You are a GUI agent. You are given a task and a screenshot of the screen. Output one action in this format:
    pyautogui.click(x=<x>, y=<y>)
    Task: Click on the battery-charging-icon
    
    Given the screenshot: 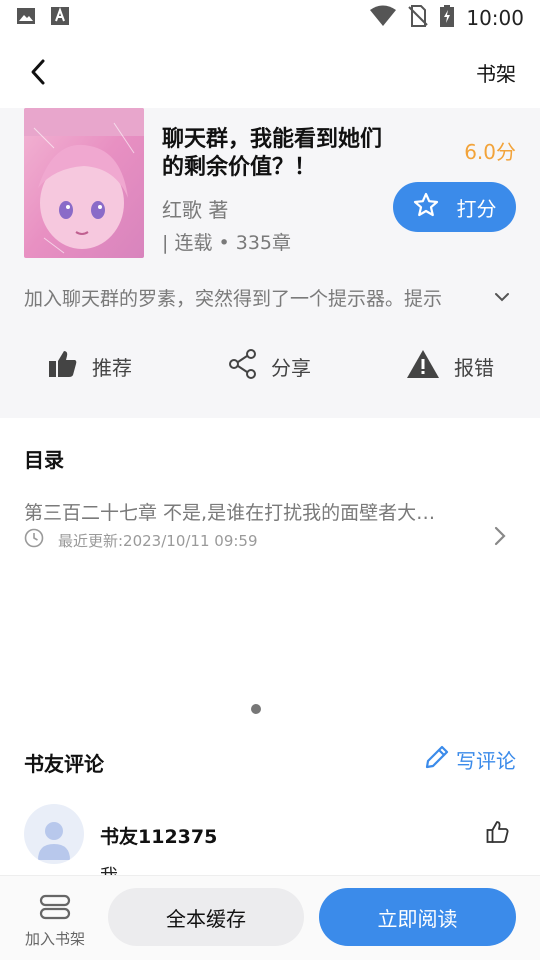 What is the action you would take?
    pyautogui.click(x=447, y=18)
    